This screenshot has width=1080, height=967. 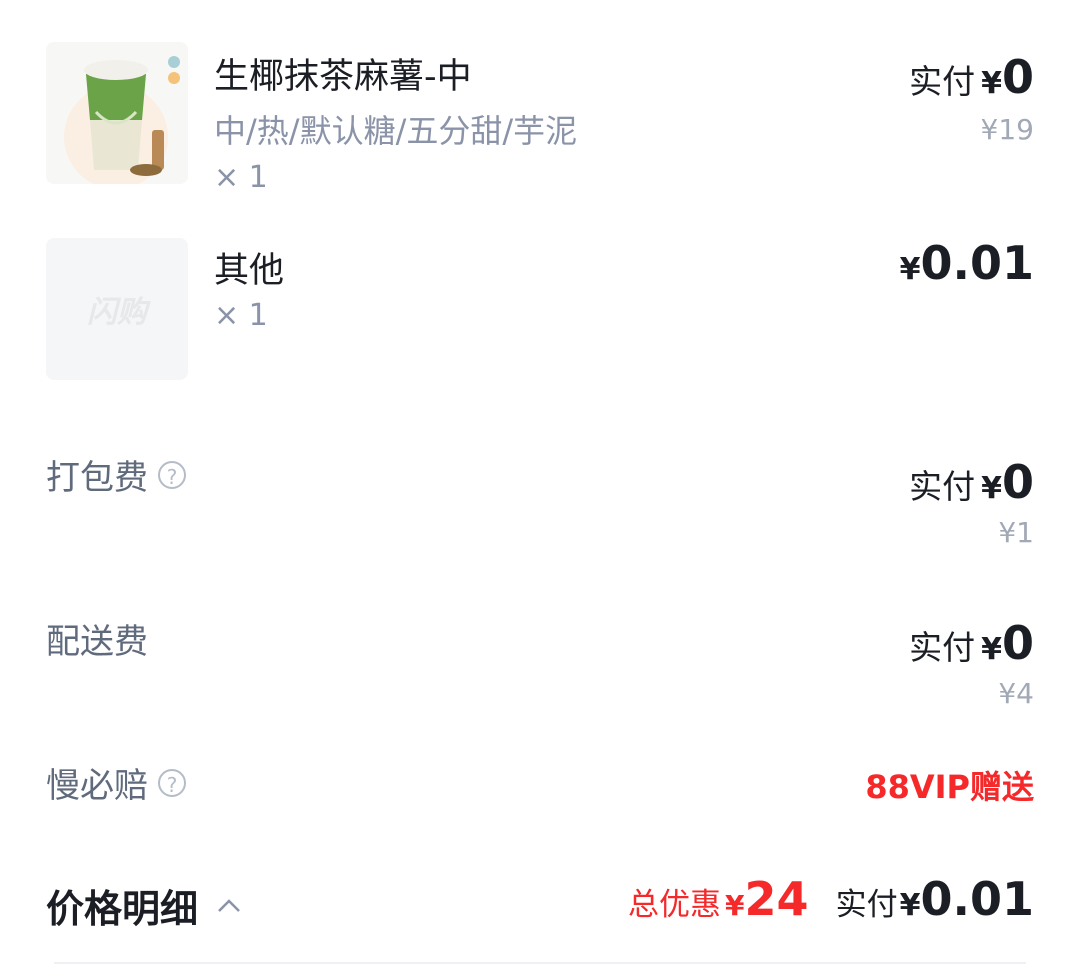 I want to click on total-discount-value: 24, so click(x=776, y=899).